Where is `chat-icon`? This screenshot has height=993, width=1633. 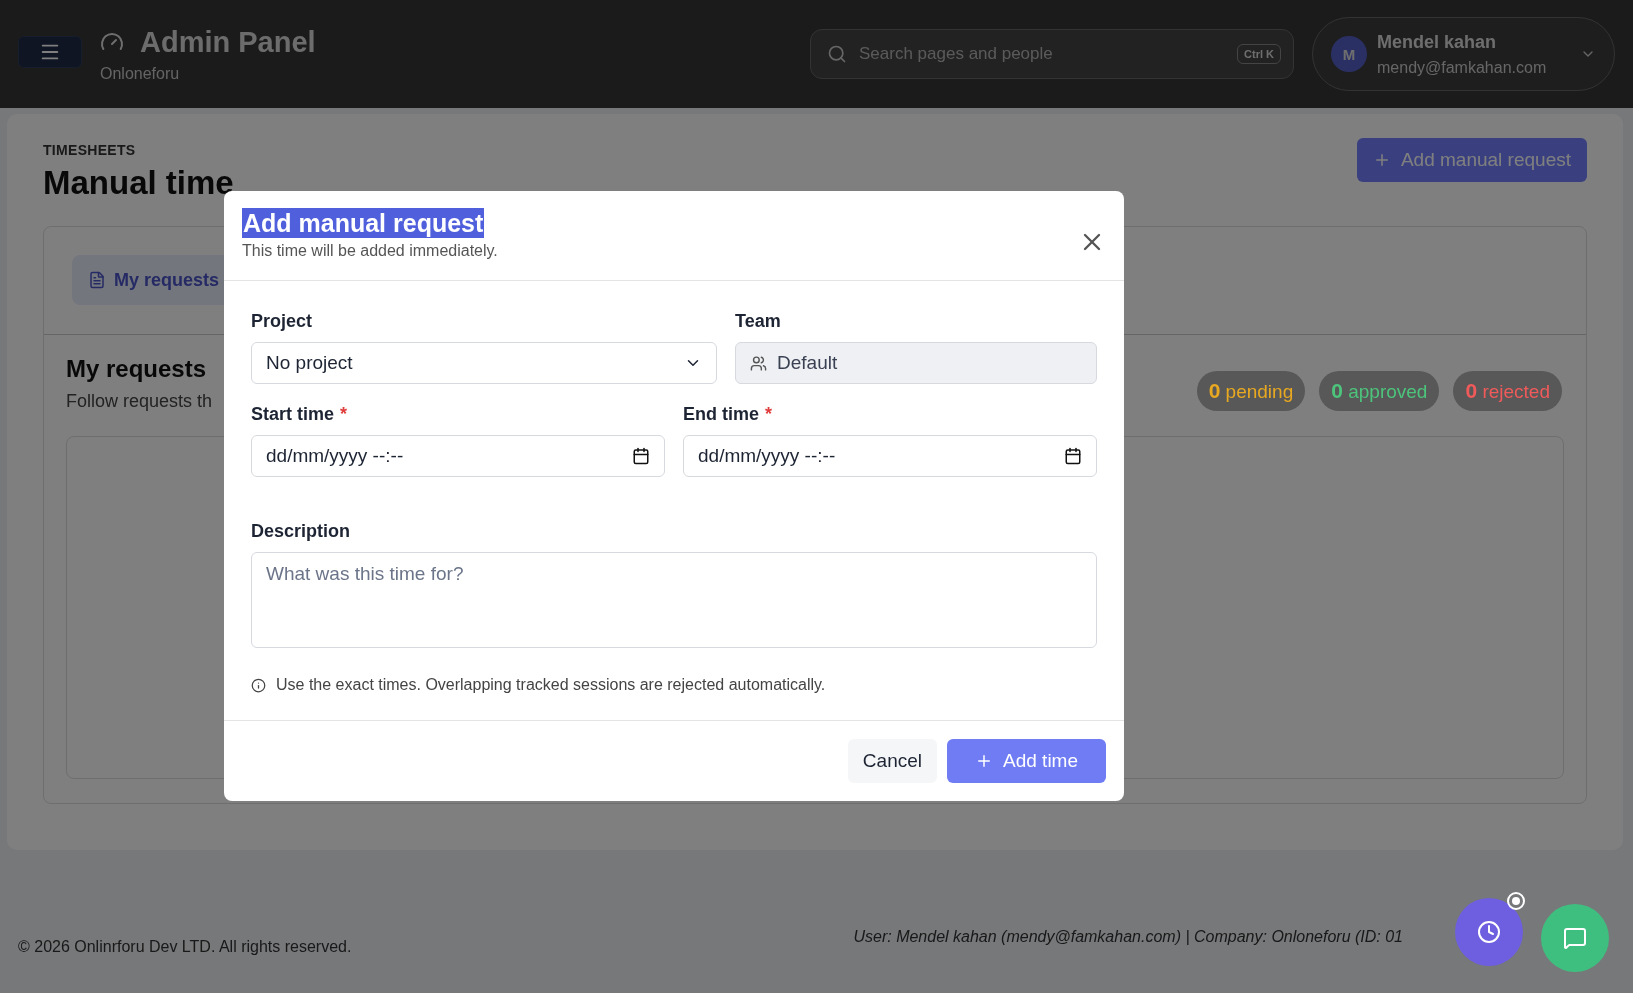 chat-icon is located at coordinates (1575, 938).